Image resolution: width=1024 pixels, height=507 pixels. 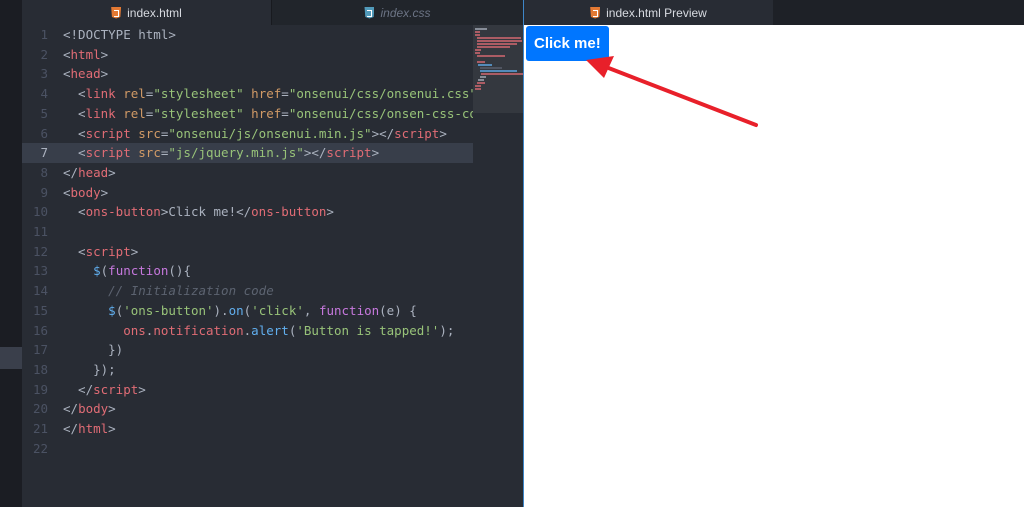 I want to click on tab-label: index.html, so click(x=154, y=12).